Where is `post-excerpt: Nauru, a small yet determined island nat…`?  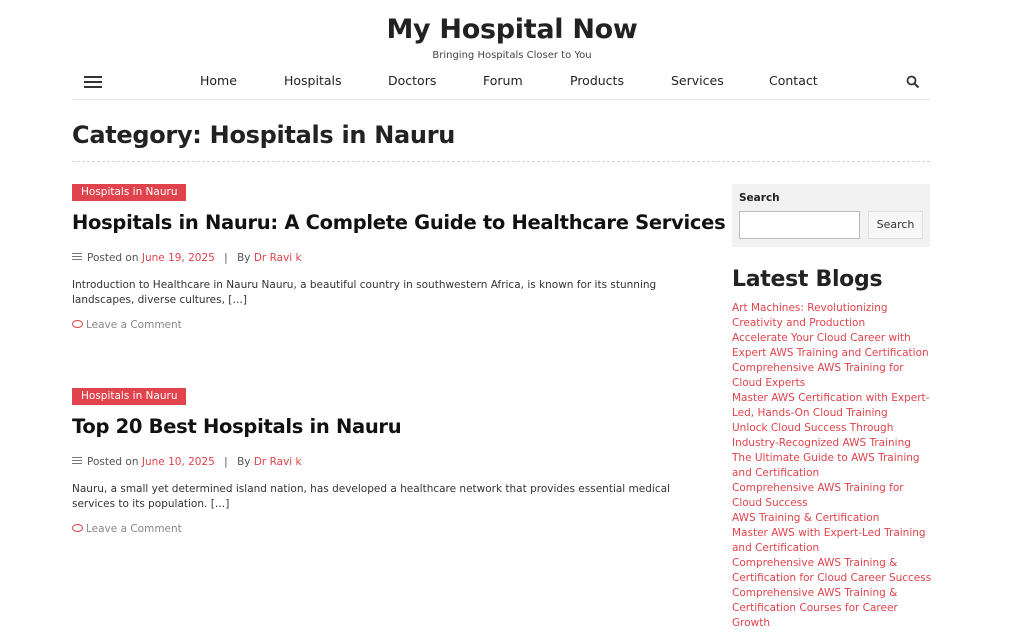
post-excerpt: Nauru, a small yet determined island nat… is located at coordinates (371, 496).